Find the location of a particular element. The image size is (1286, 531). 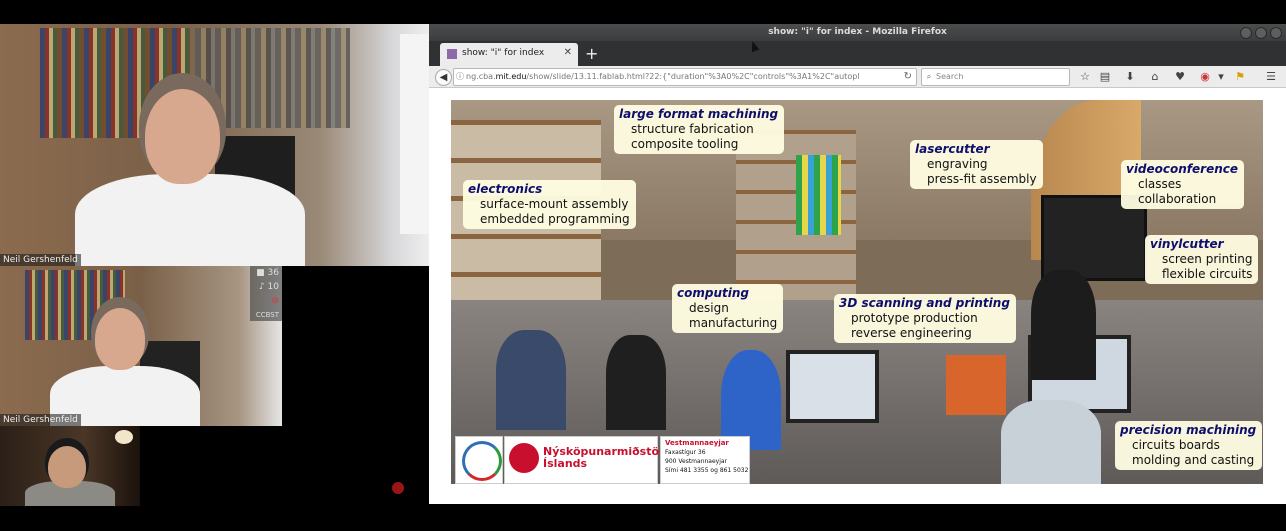

bookshelf is located at coordinates (272, 78).